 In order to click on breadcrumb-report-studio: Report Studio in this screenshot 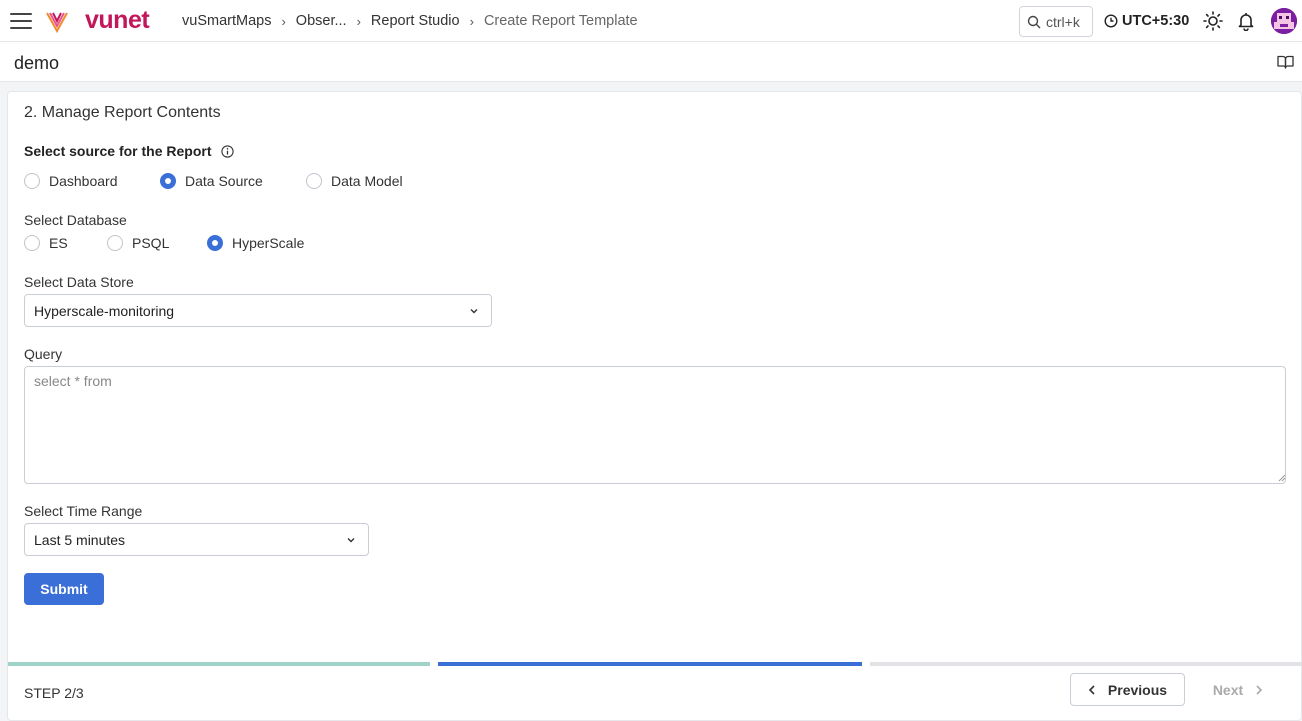, I will do `click(415, 21)`.